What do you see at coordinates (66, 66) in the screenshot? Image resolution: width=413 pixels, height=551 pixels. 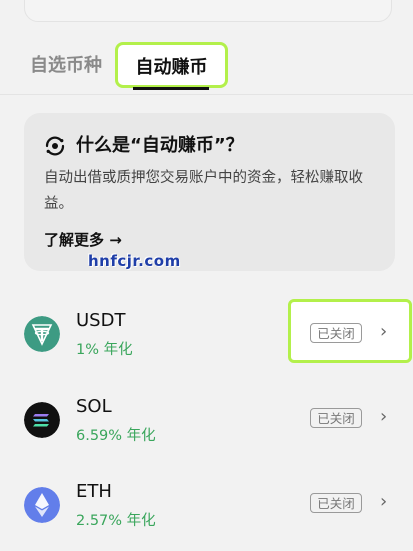 I see `tab-watchlist: 自选币种` at bounding box center [66, 66].